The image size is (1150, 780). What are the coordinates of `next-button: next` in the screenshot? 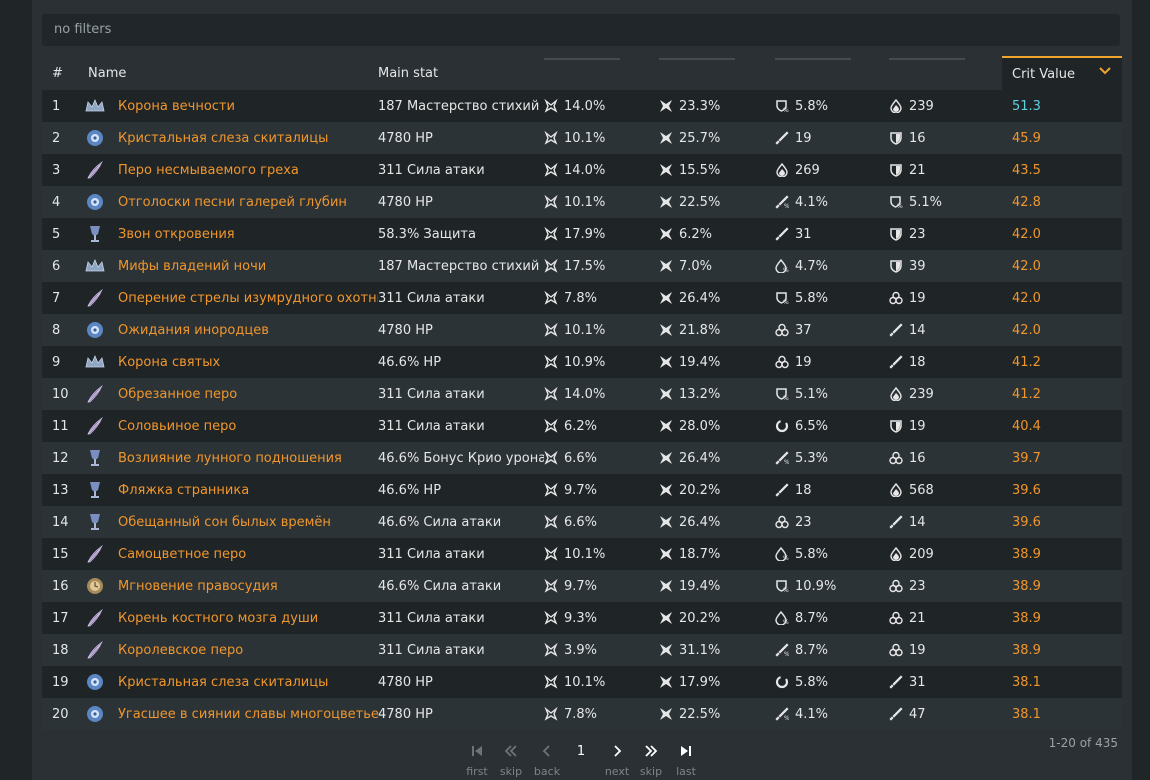 It's located at (617, 761).